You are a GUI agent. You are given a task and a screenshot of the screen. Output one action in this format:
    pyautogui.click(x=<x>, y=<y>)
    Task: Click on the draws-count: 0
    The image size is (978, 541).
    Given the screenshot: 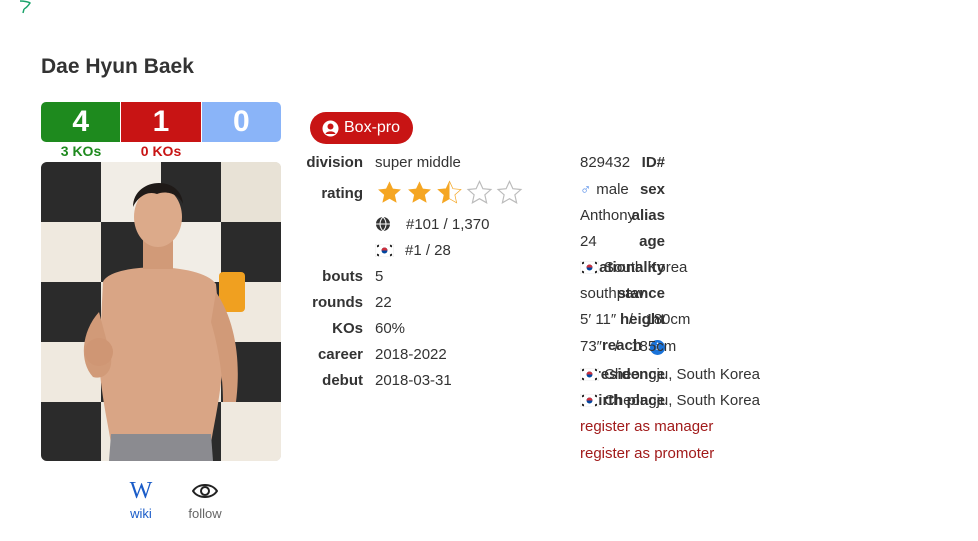 What is the action you would take?
    pyautogui.click(x=241, y=122)
    